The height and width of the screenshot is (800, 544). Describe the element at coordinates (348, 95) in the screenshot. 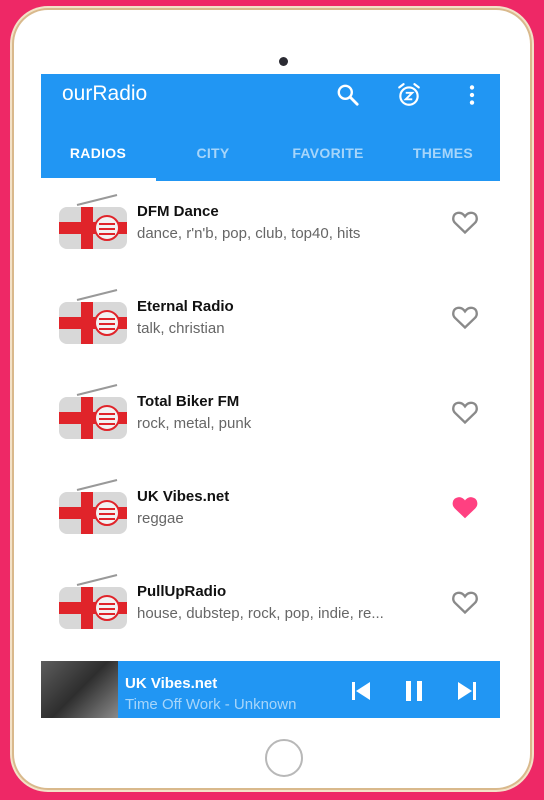

I see `search-icon` at that location.